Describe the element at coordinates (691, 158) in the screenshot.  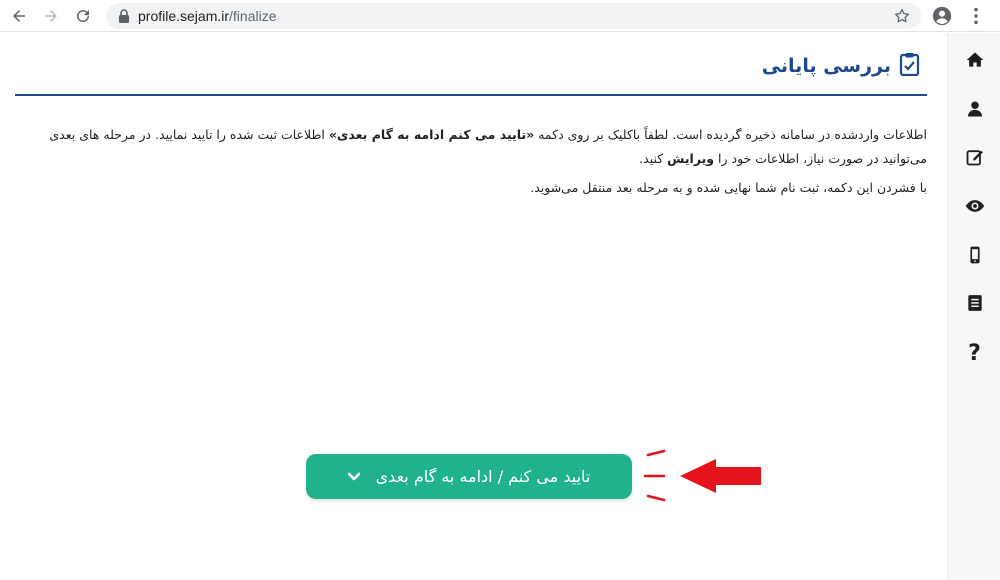
I see `instruction-bold-edit: ویرایش` at that location.